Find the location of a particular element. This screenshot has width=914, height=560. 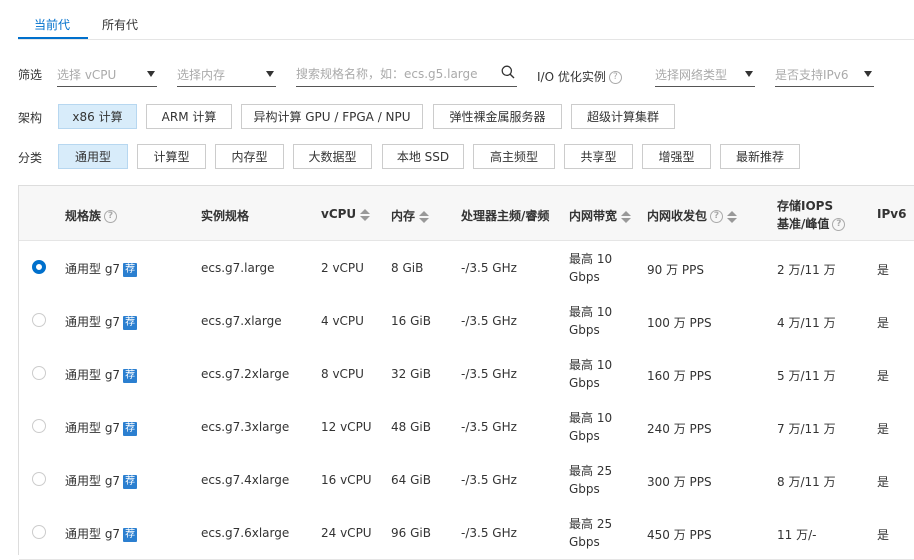

category-shared: 共享型 is located at coordinates (598, 156).